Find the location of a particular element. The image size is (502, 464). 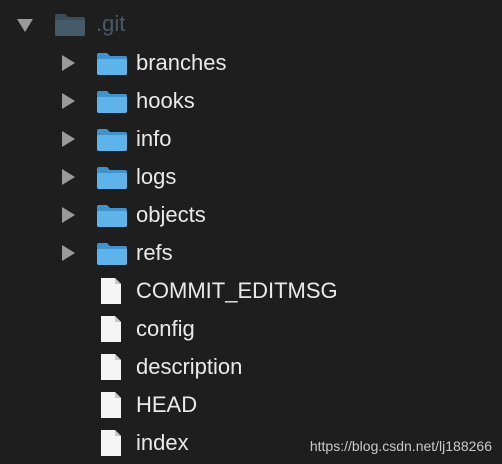

tree-row-file: description is located at coordinates (251, 367).